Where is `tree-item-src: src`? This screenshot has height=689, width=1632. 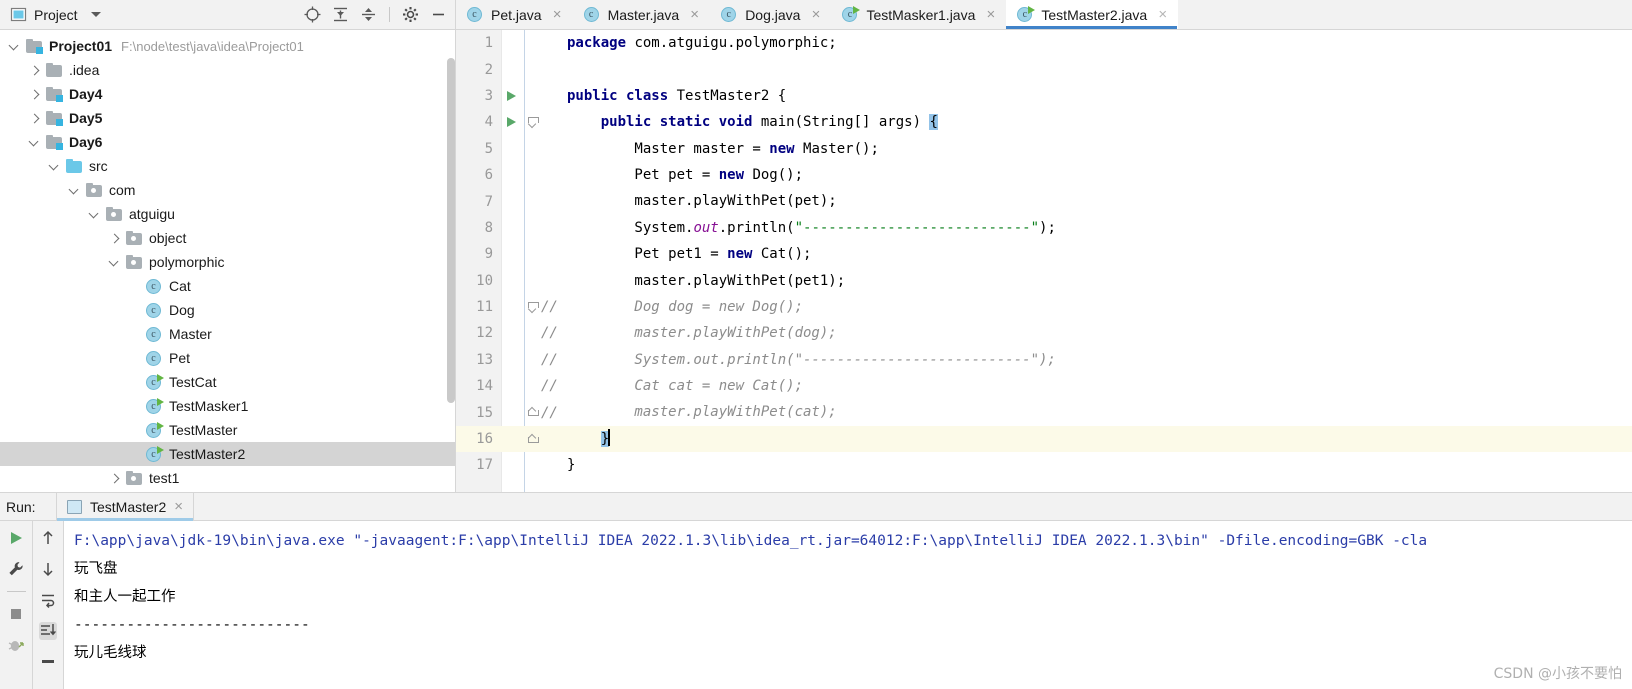
tree-item-src: src is located at coordinates (227, 166).